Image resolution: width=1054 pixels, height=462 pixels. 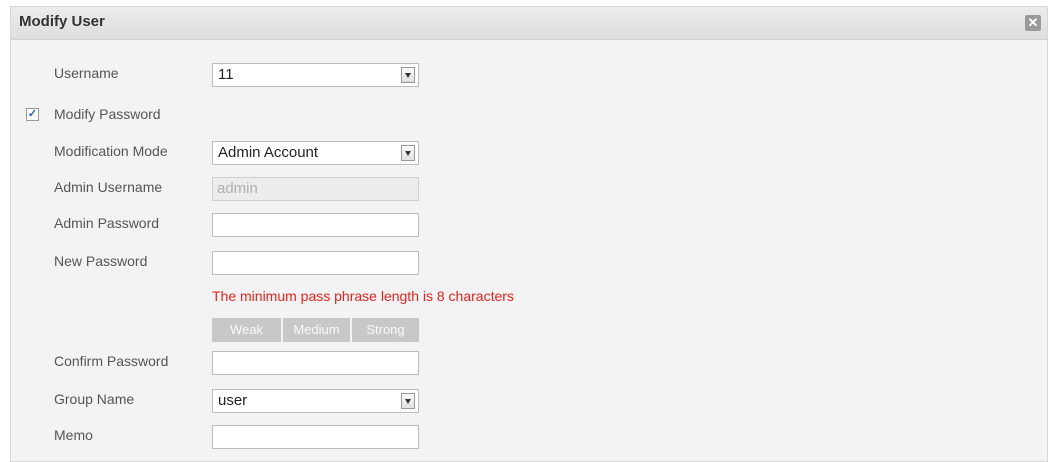 I want to click on modify-password-checkbox: ✓, so click(x=32, y=114).